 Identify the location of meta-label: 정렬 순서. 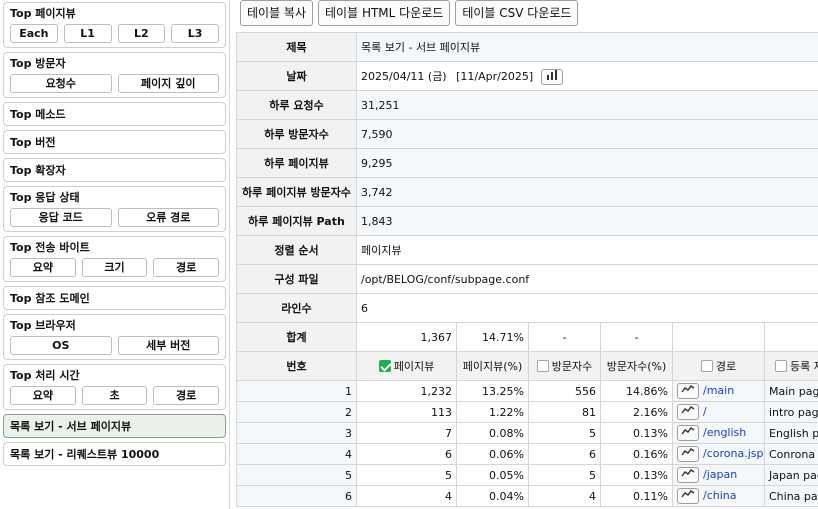
(296, 250).